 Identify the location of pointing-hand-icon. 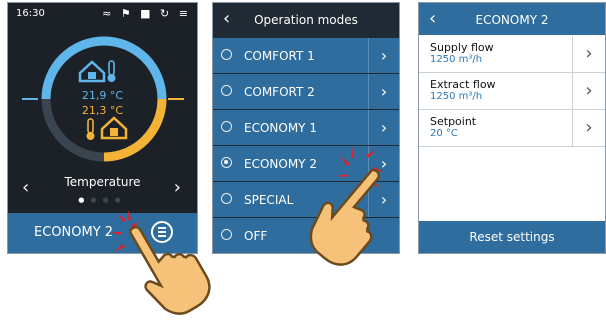
(344, 217).